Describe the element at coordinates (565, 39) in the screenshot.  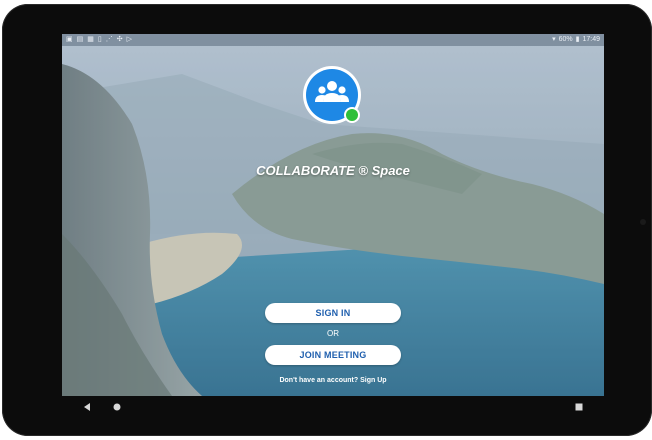
I see `battery-text: 60%` at that location.